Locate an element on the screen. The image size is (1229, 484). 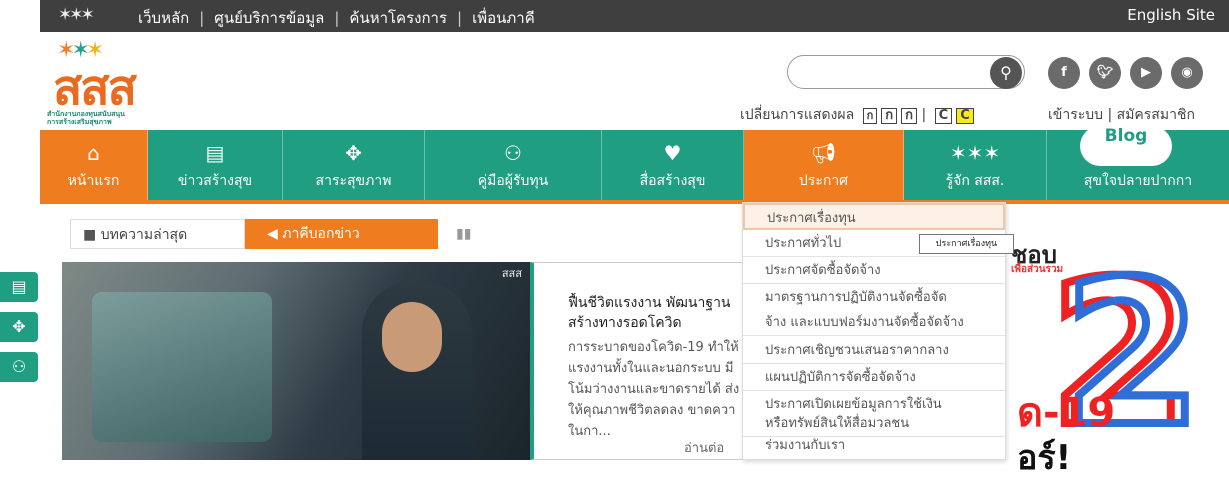
font-size-large-button: ก is located at coordinates (909, 116).